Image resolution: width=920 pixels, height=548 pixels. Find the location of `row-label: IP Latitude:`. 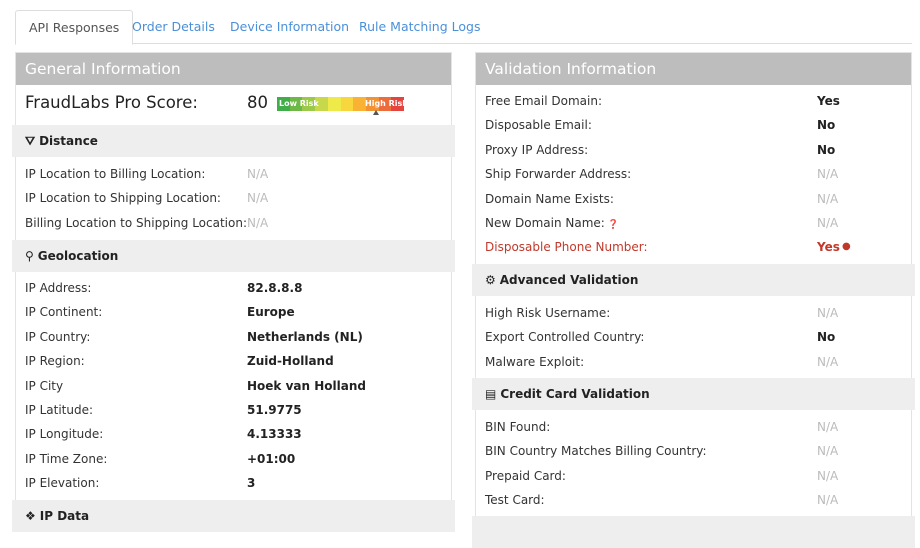

row-label: IP Latitude: is located at coordinates (59, 410).